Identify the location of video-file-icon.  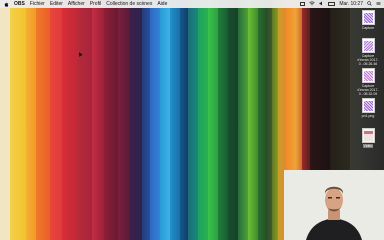
(368, 135).